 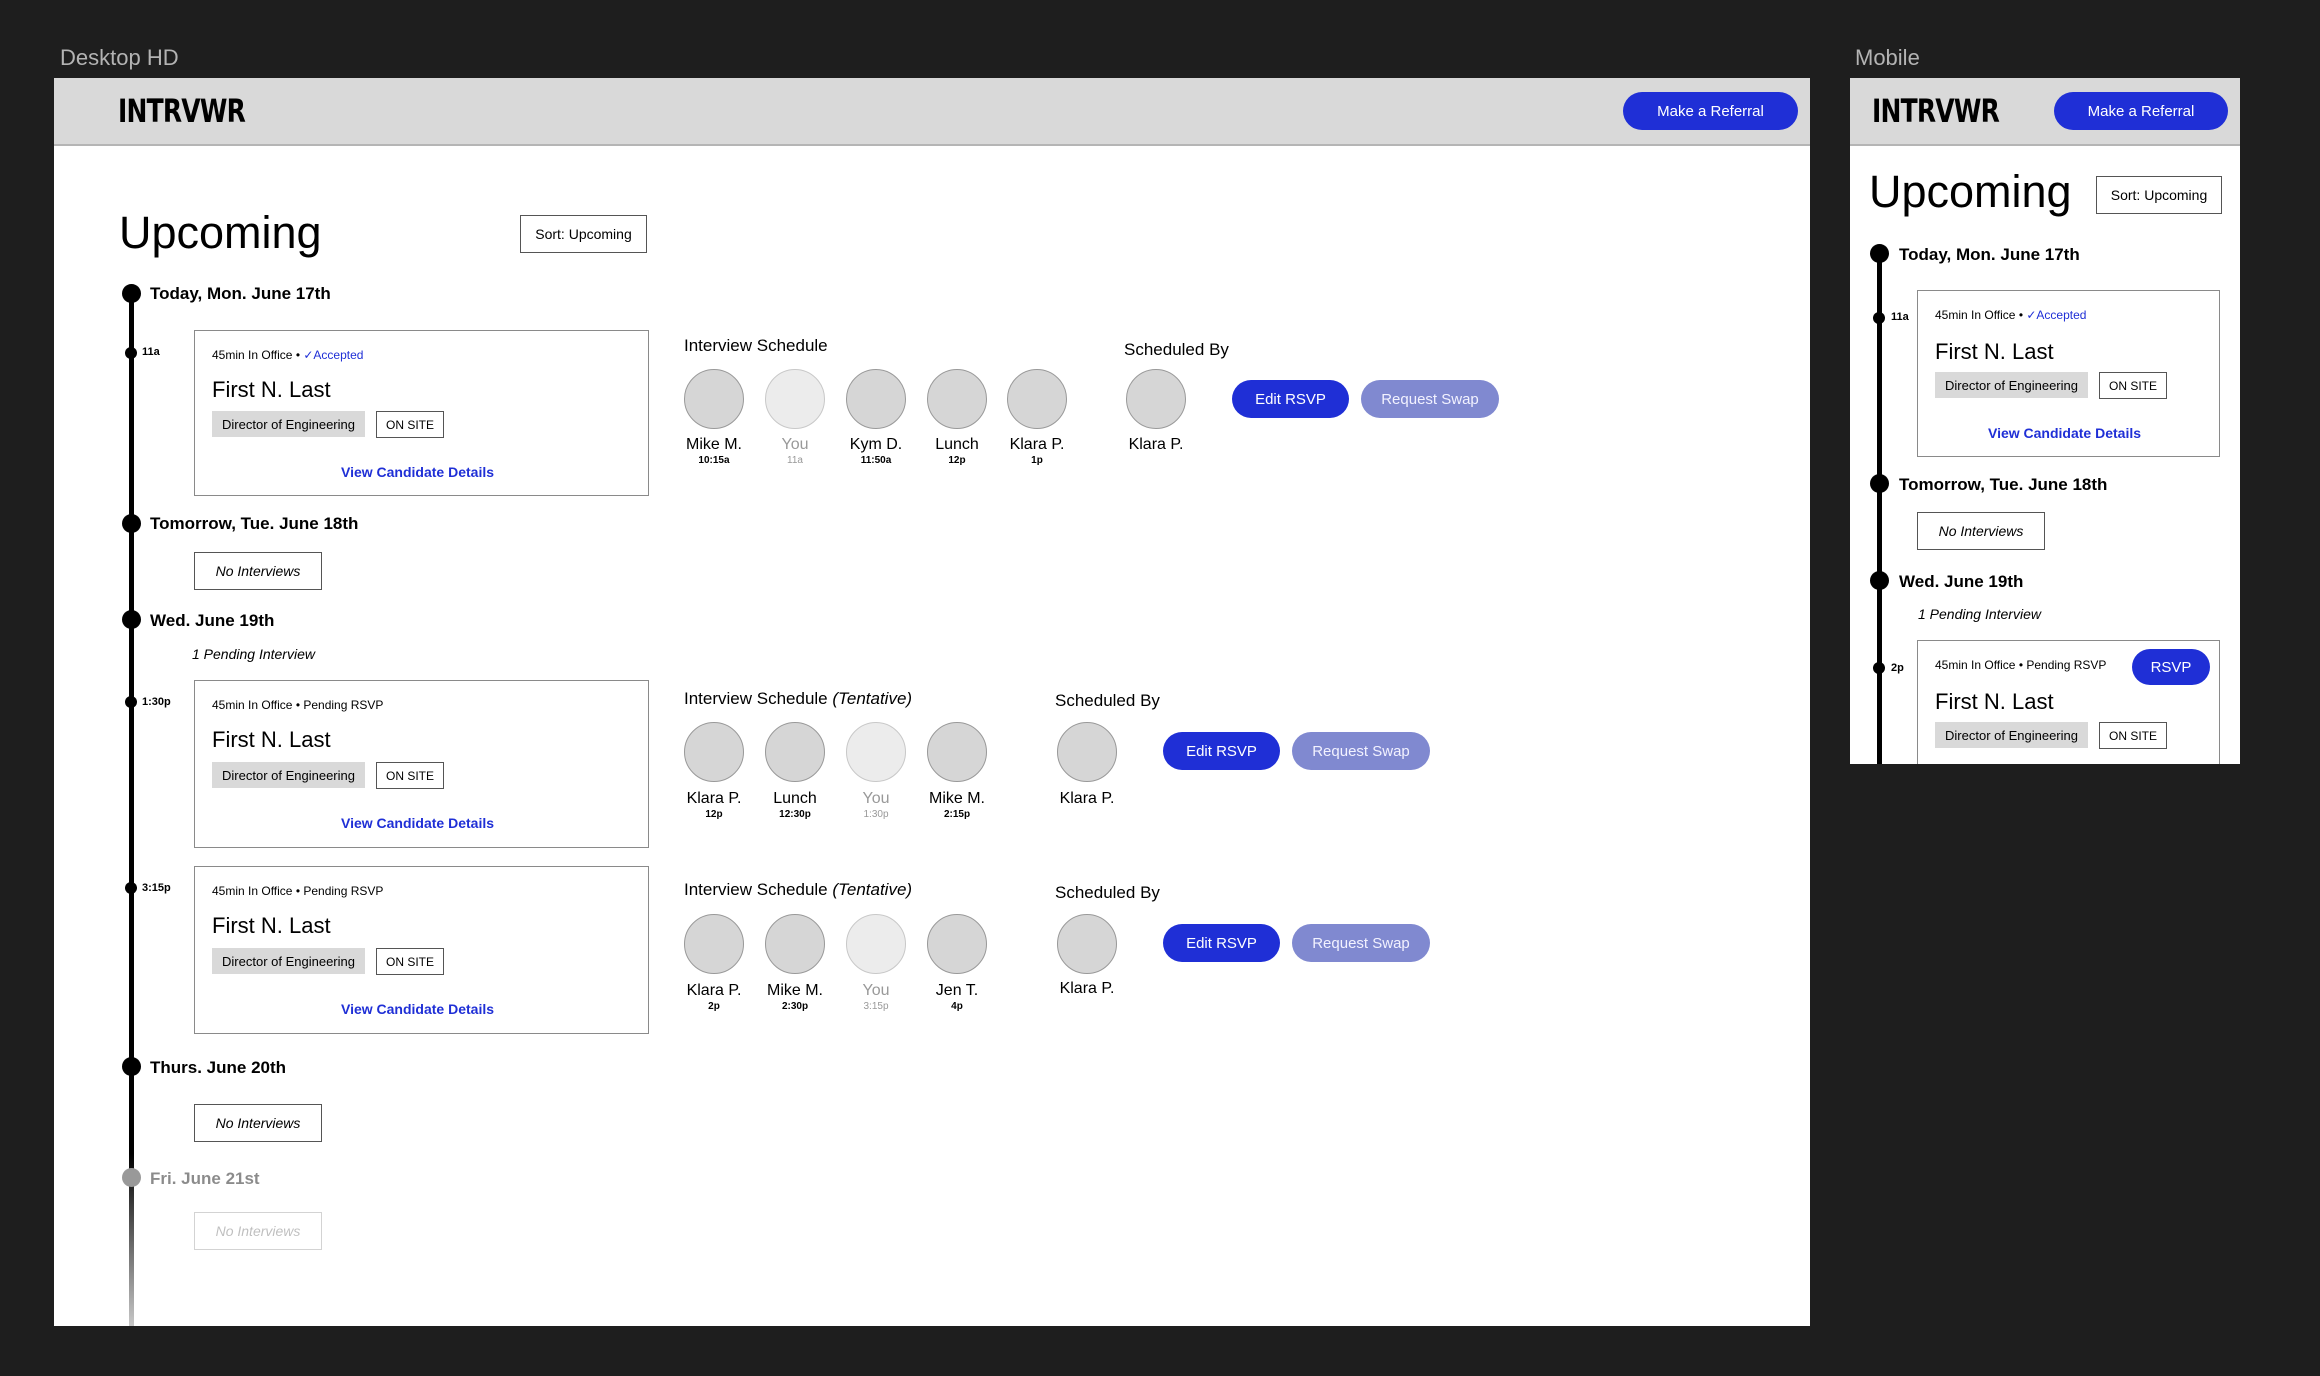 What do you see at coordinates (2171, 667) in the screenshot?
I see `rsvp-button: RSVP` at bounding box center [2171, 667].